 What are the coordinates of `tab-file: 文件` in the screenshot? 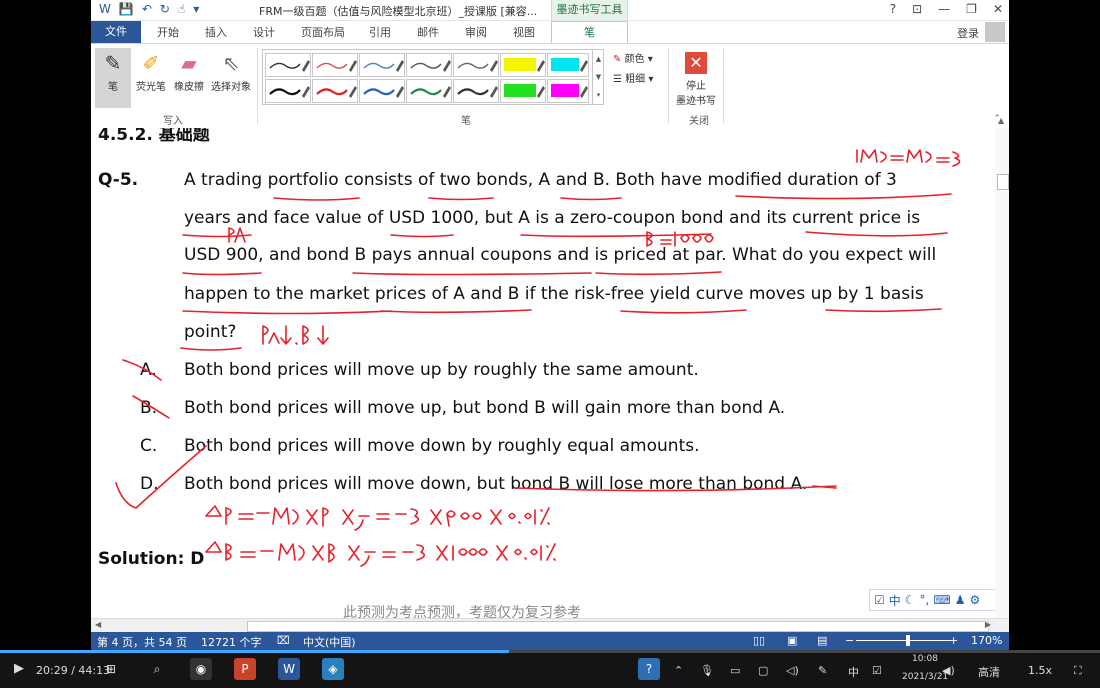 It's located at (116, 32).